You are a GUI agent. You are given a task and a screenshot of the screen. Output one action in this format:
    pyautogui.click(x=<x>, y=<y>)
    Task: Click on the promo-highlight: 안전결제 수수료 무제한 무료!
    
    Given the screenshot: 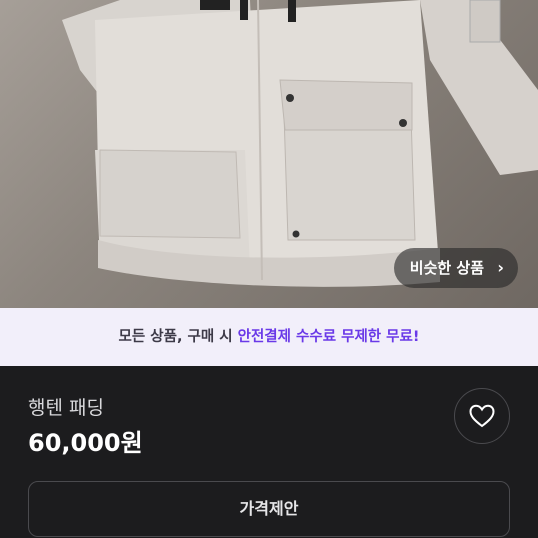 What is the action you would take?
    pyautogui.click(x=328, y=337)
    